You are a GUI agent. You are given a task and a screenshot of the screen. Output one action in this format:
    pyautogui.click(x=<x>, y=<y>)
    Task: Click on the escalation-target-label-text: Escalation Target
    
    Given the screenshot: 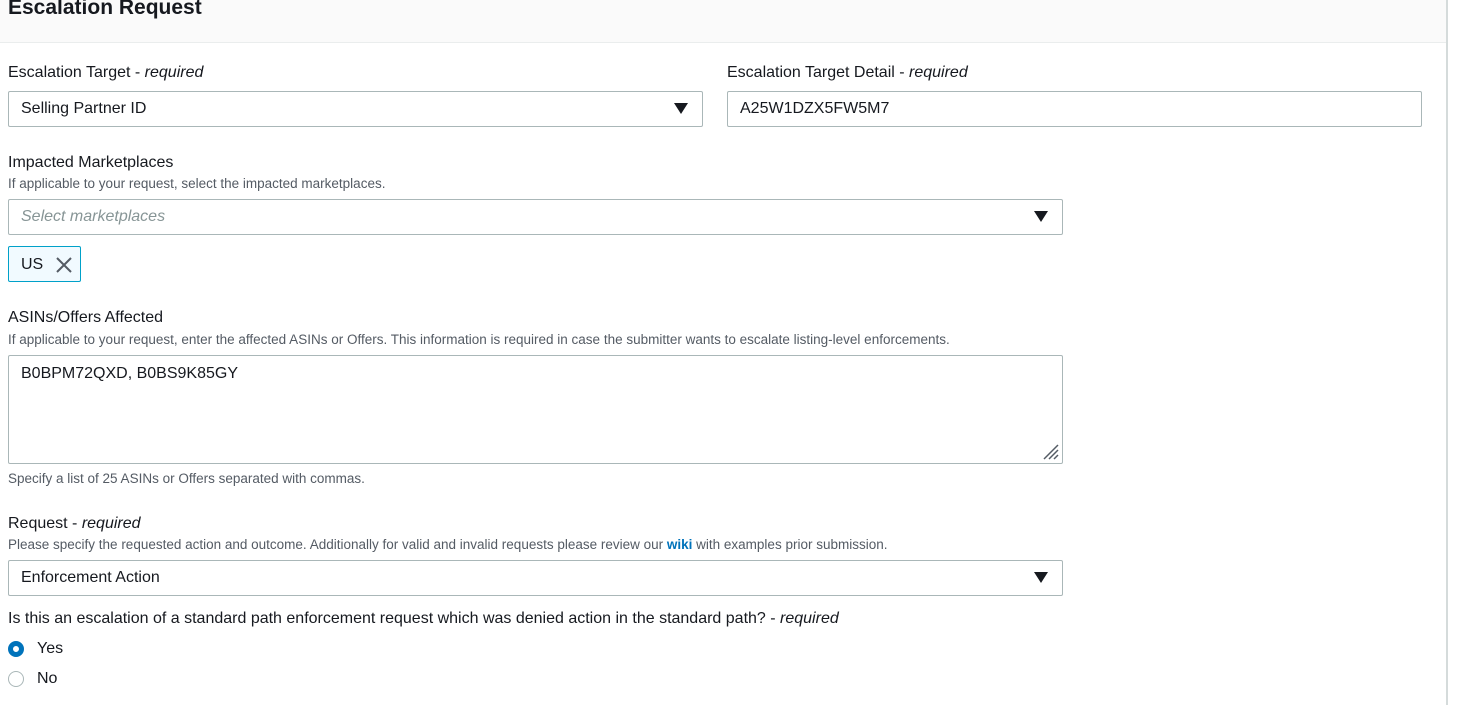 What is the action you would take?
    pyautogui.click(x=69, y=72)
    